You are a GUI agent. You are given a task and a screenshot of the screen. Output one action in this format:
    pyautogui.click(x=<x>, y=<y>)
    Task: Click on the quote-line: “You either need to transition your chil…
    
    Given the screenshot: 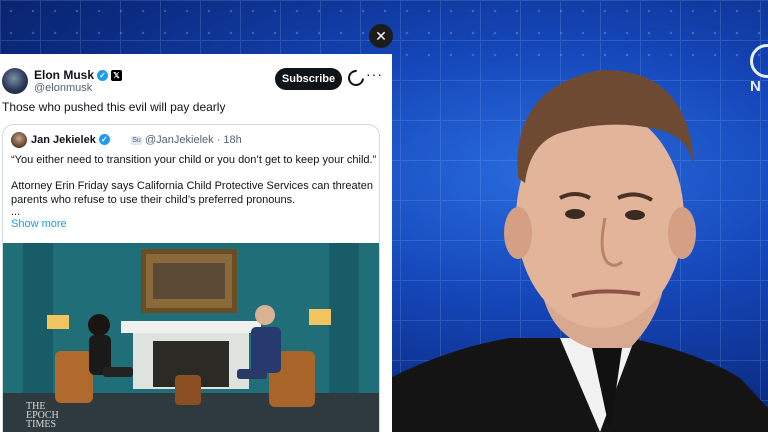 What is the action you would take?
    pyautogui.click(x=194, y=160)
    